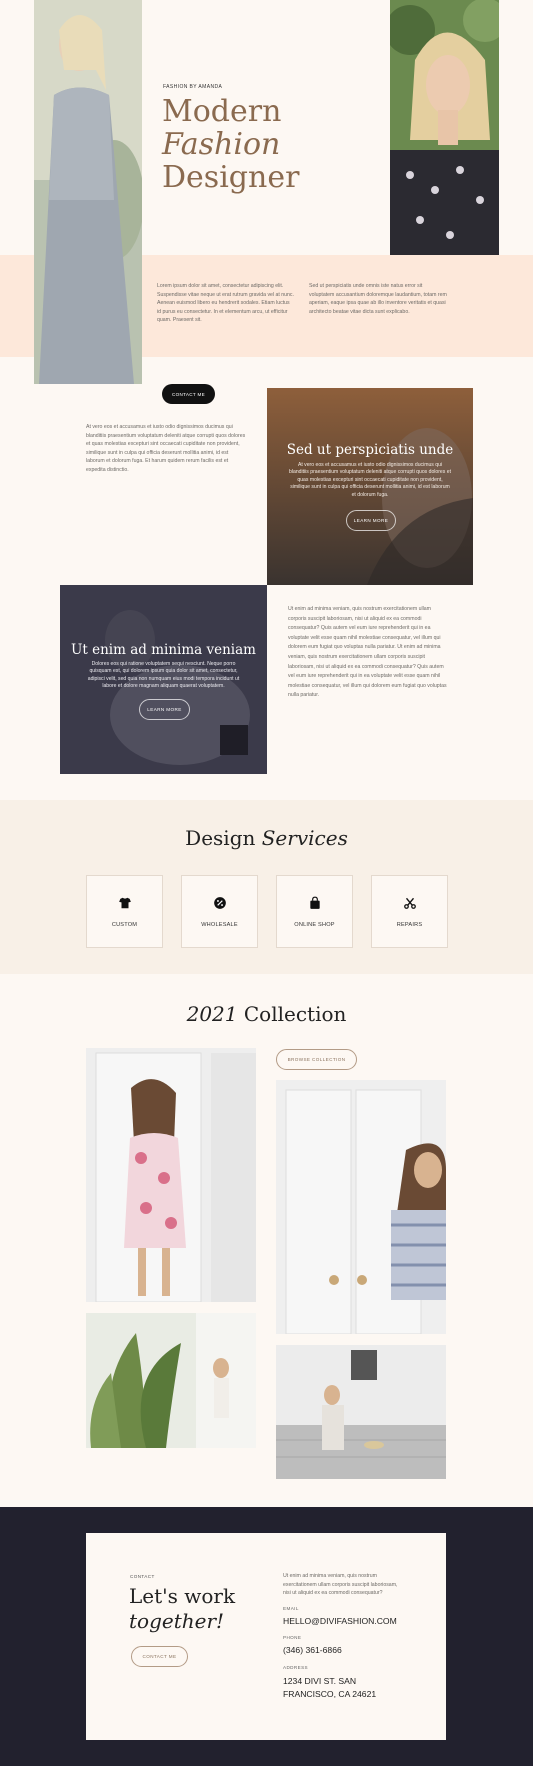 This screenshot has height=1766, width=533. I want to click on service-card-wholesale: WHOLESALE, so click(219, 911).